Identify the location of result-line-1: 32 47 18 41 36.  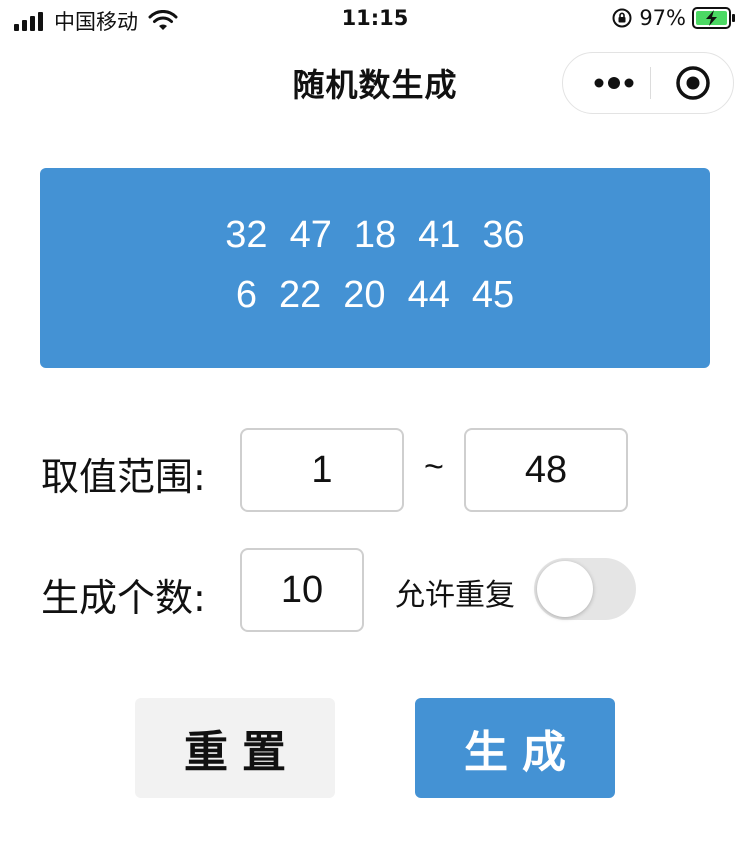
(375, 235).